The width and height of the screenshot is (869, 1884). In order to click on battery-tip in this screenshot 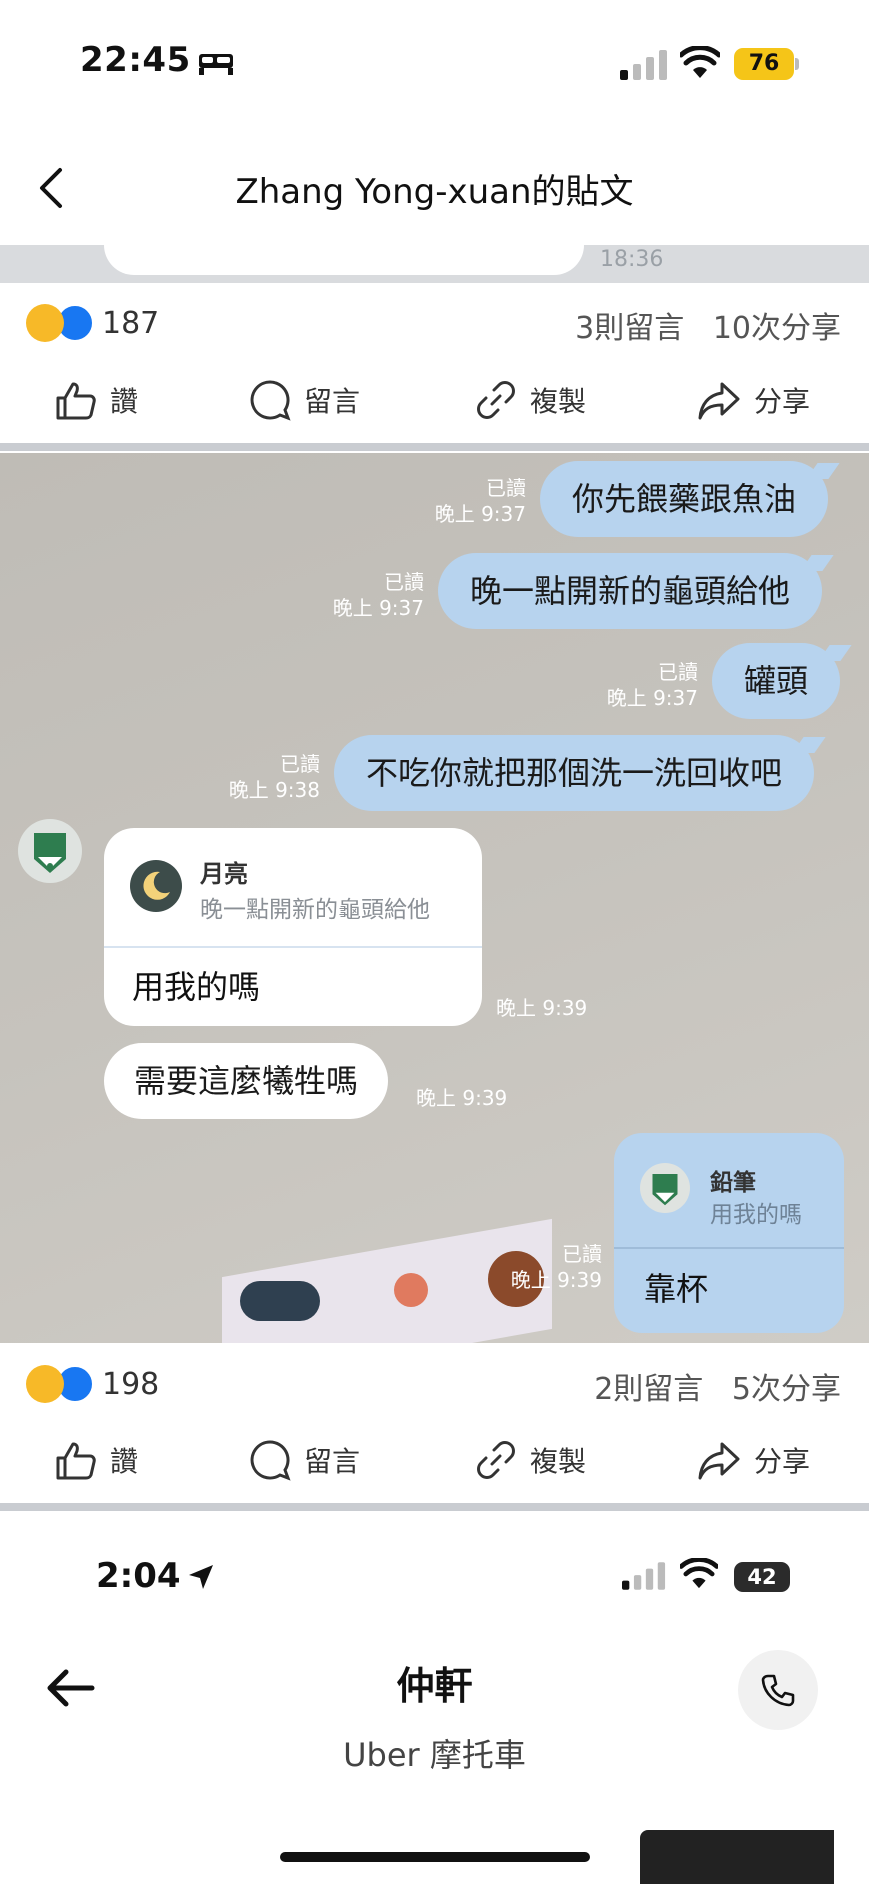, I will do `click(797, 64)`.